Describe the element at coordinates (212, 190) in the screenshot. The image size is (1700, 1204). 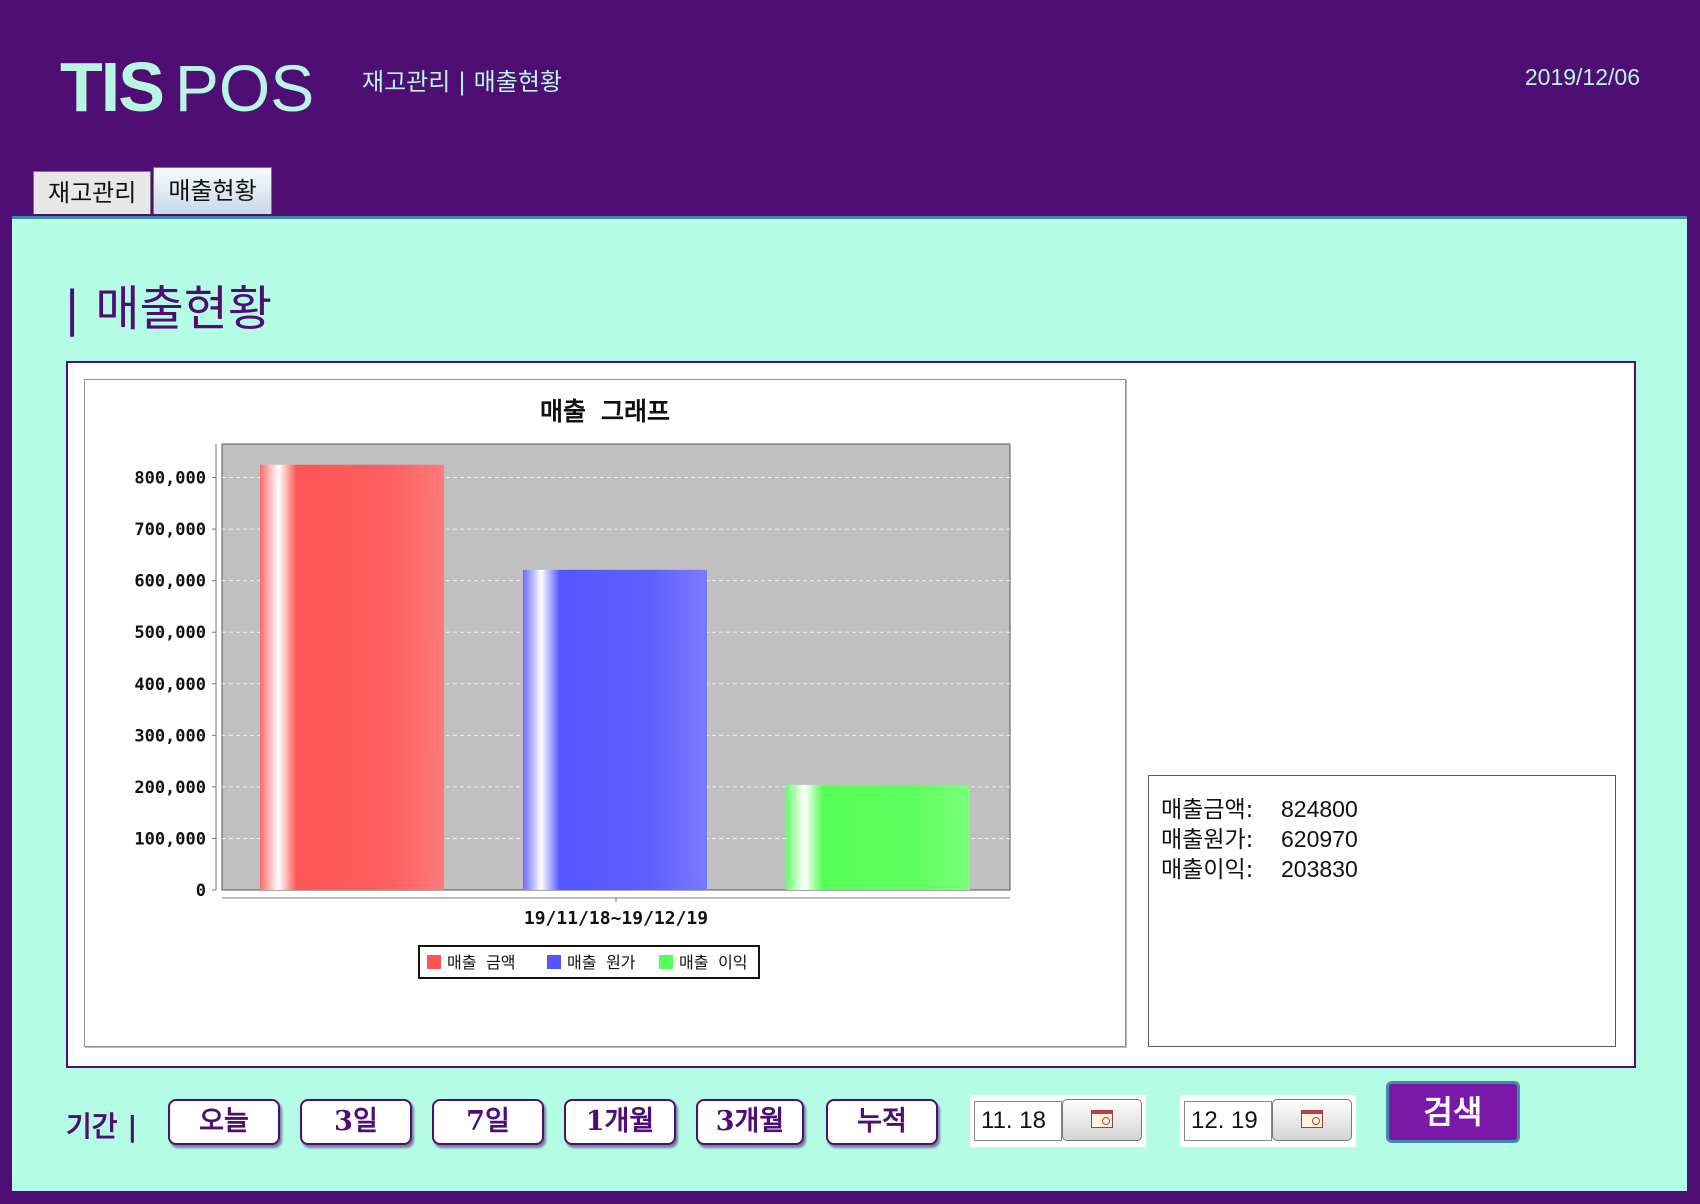
I see `tab-sales: 매출현황` at that location.